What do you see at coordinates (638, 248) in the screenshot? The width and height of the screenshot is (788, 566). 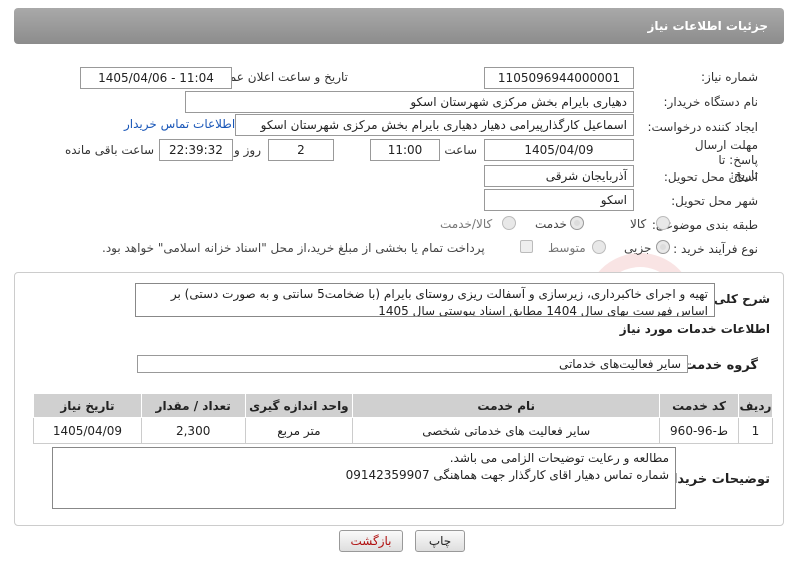 I see `process-option-minor: جزیی` at bounding box center [638, 248].